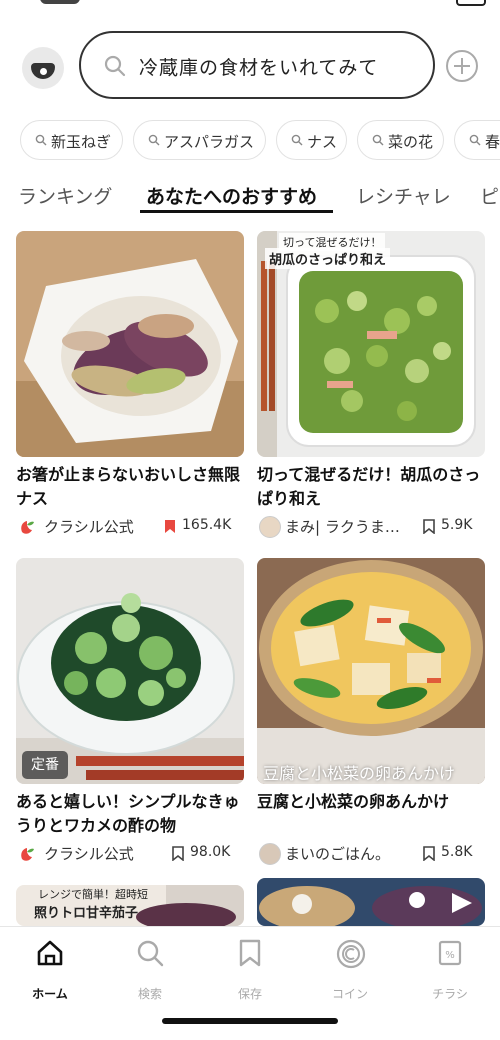 The height and width of the screenshot is (1040, 500). Describe the element at coordinates (149, 994) in the screenshot. I see `nav-label: 検索` at that location.